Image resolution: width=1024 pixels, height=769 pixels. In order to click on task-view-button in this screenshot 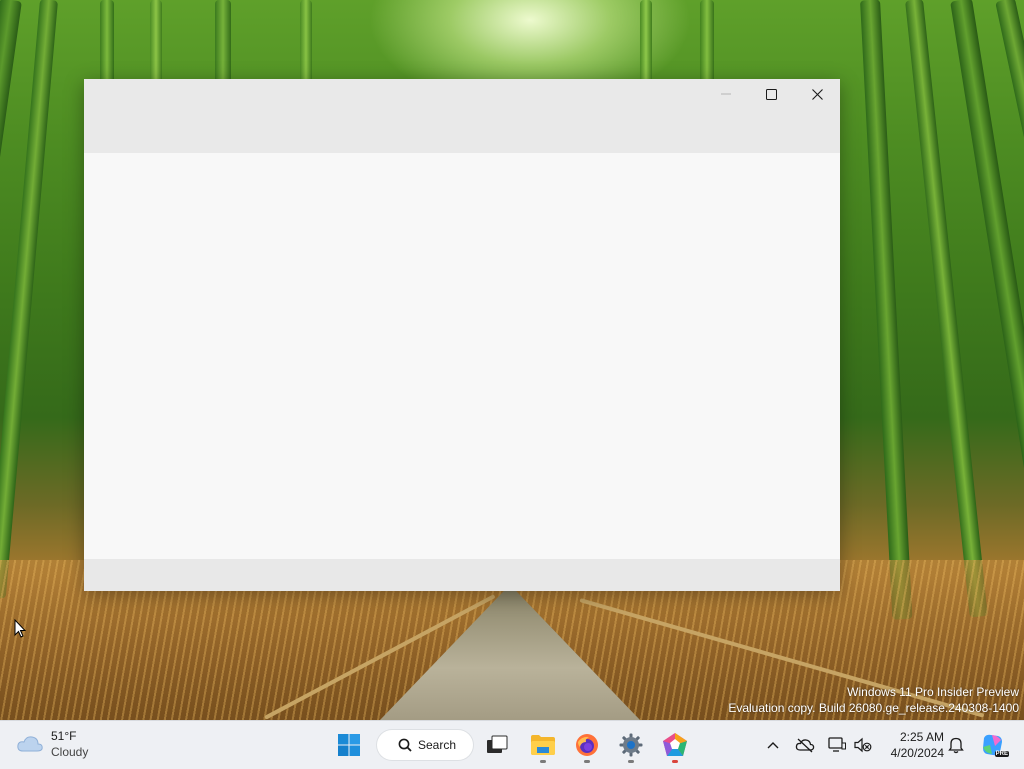, I will do `click(497, 745)`.